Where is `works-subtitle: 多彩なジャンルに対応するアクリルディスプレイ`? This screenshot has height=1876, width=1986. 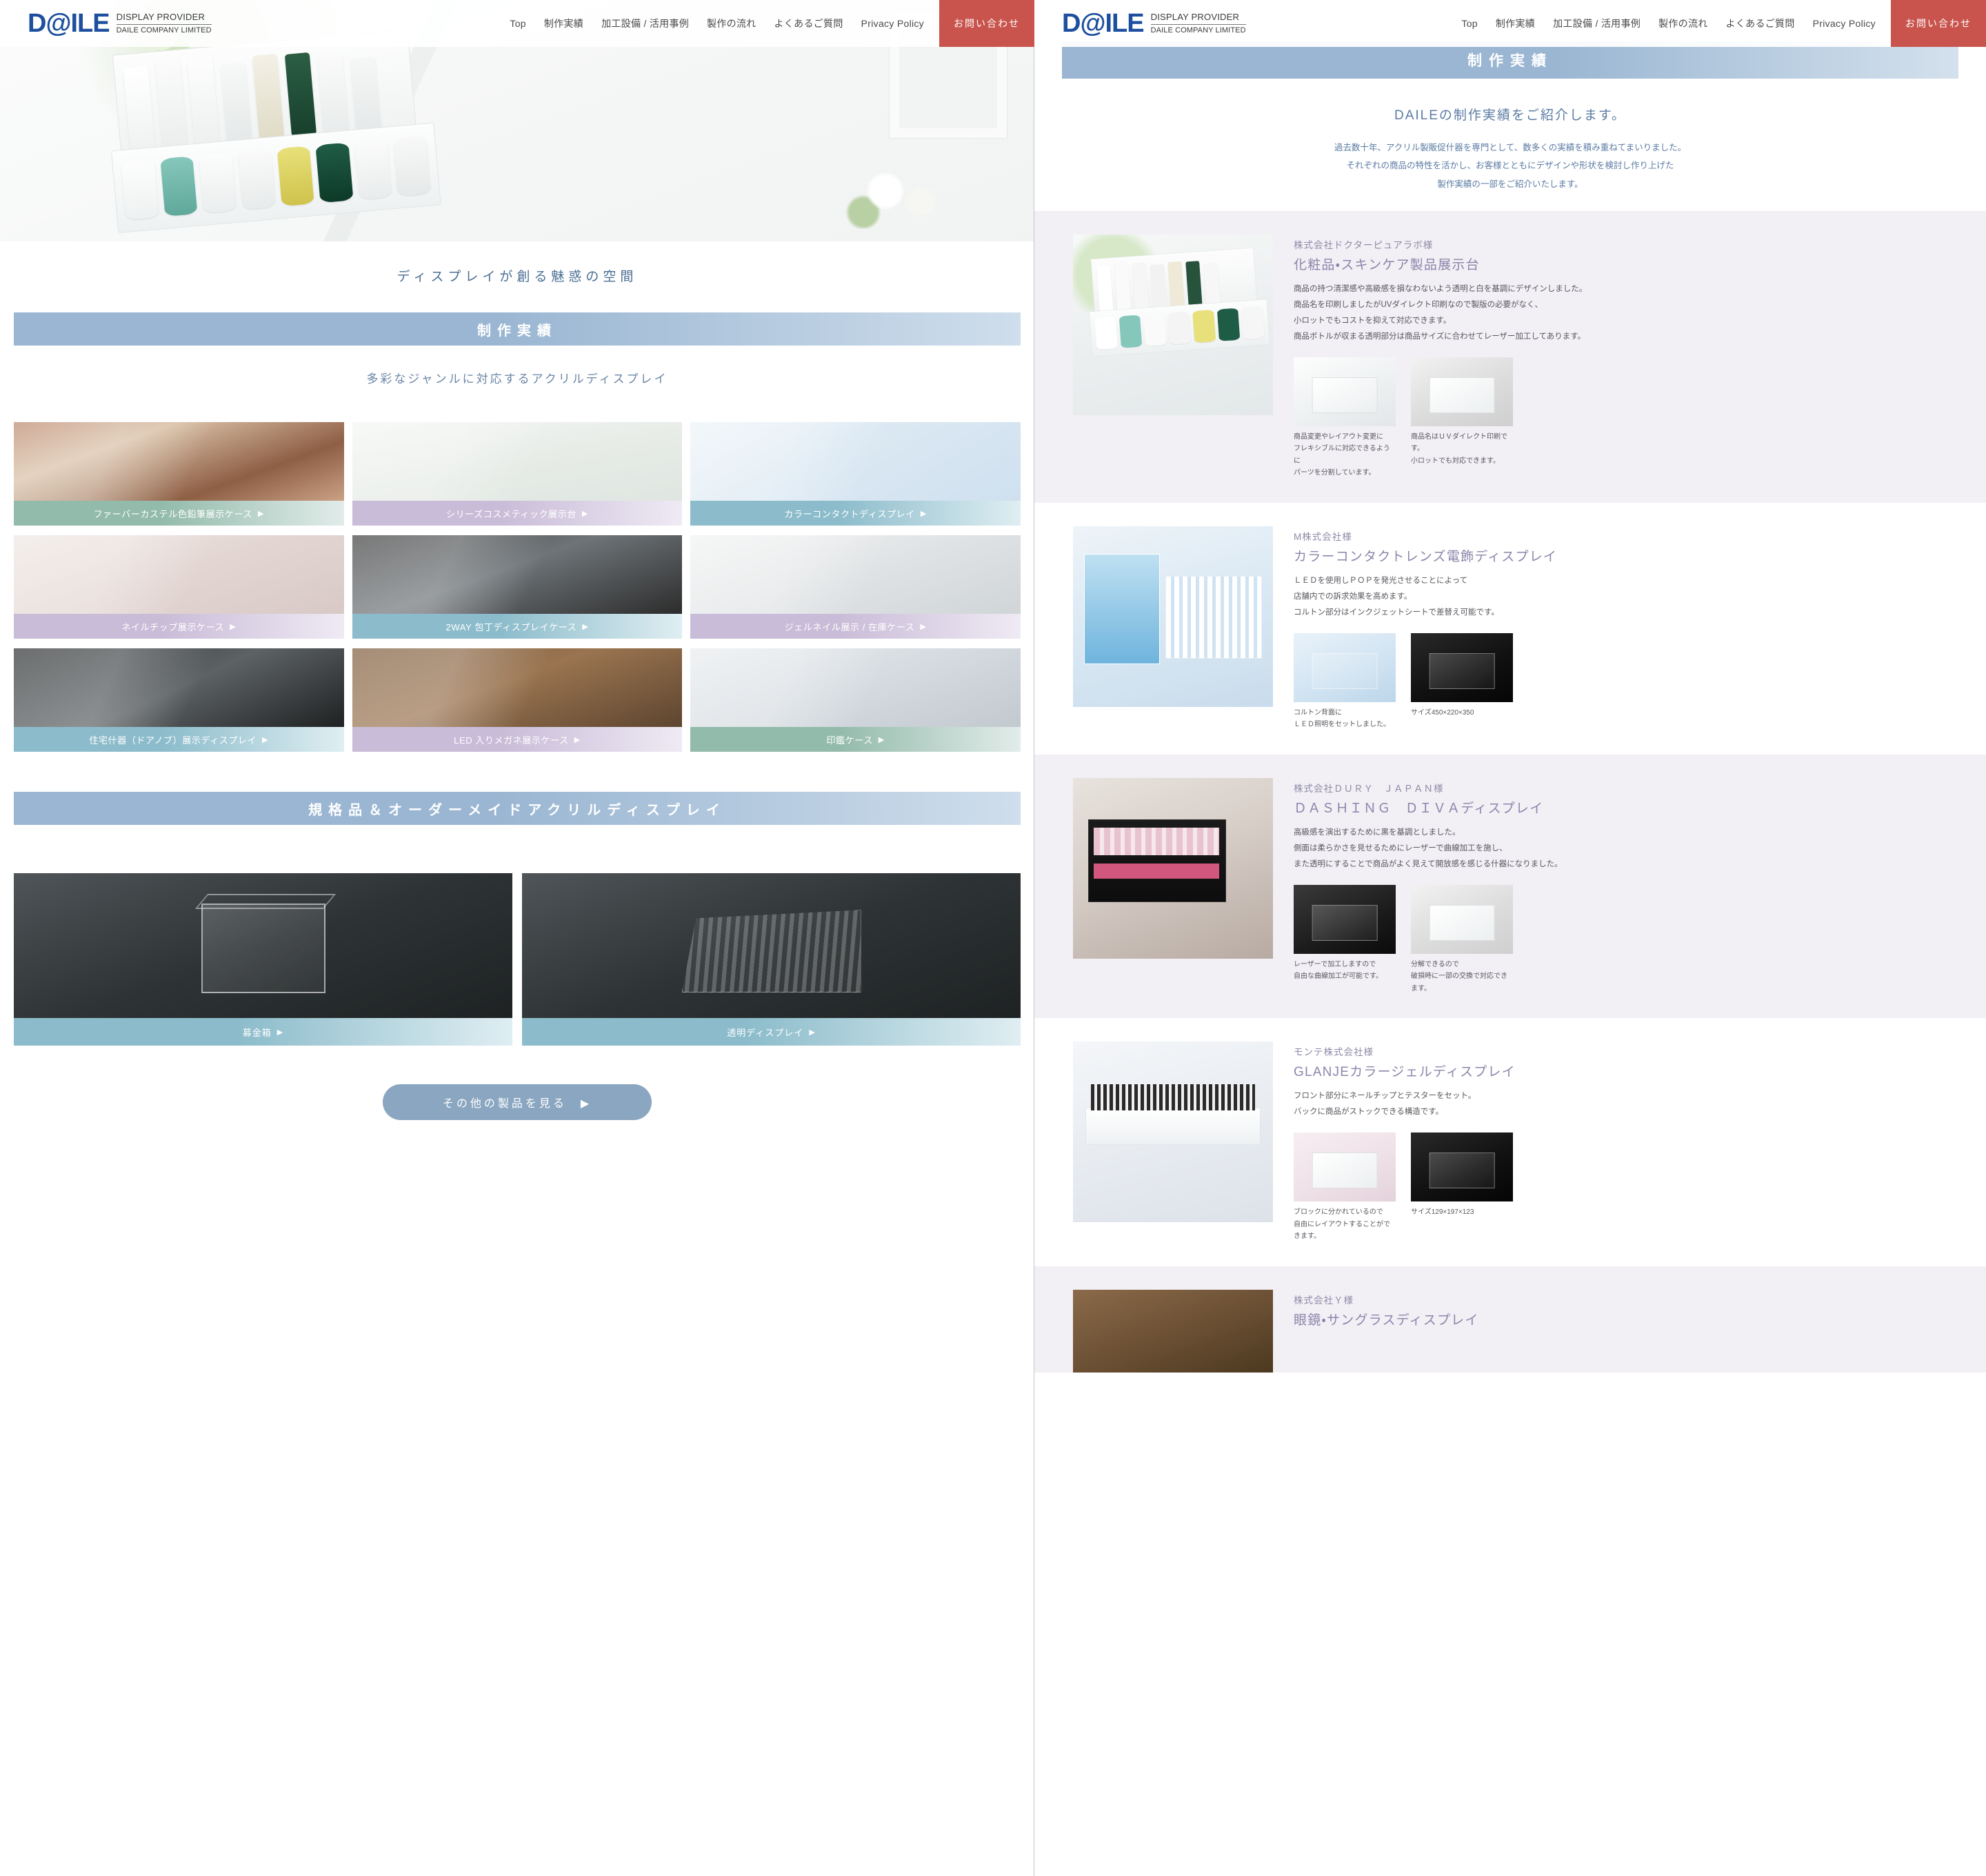
works-subtitle: 多彩なジャンルに対応するアクリルディスプレイ is located at coordinates (517, 379).